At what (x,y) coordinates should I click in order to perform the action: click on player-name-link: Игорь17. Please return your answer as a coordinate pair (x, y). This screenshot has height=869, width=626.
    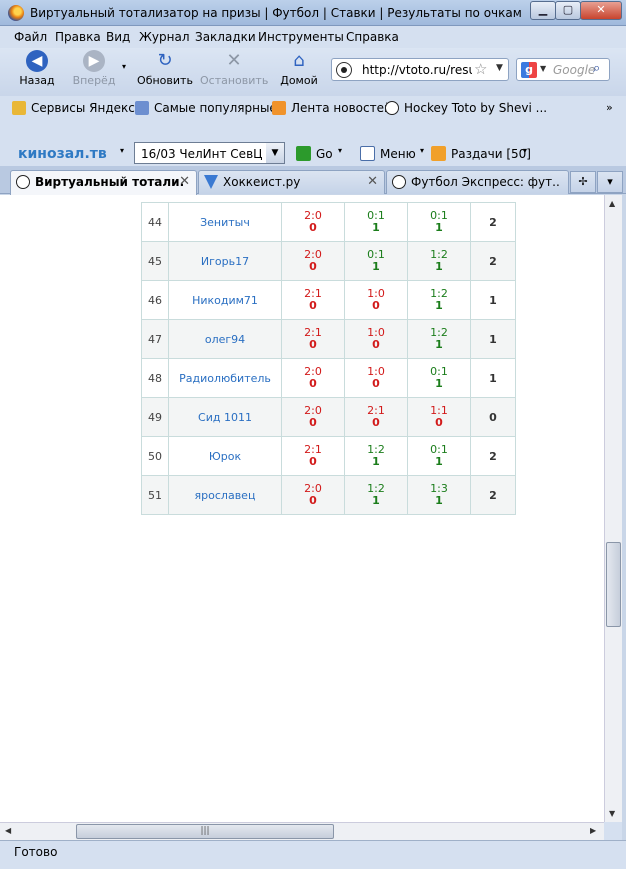
    Looking at the image, I should click on (225, 261).